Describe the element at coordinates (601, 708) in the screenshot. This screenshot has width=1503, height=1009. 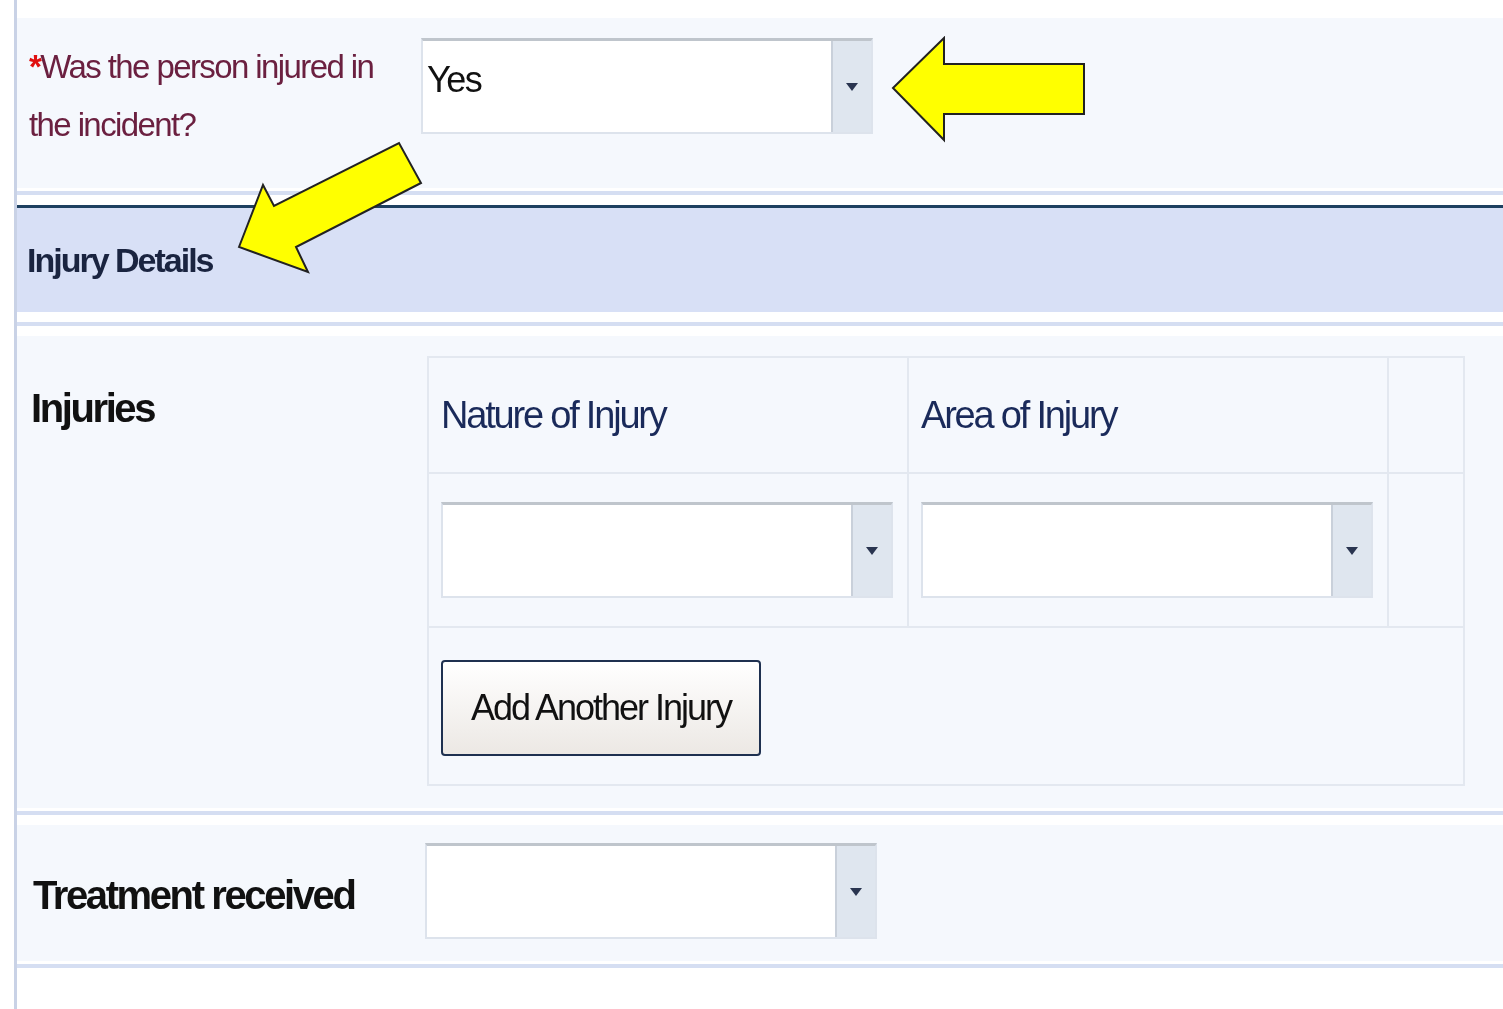
I see `add-injury-button: Add Another Injury` at that location.